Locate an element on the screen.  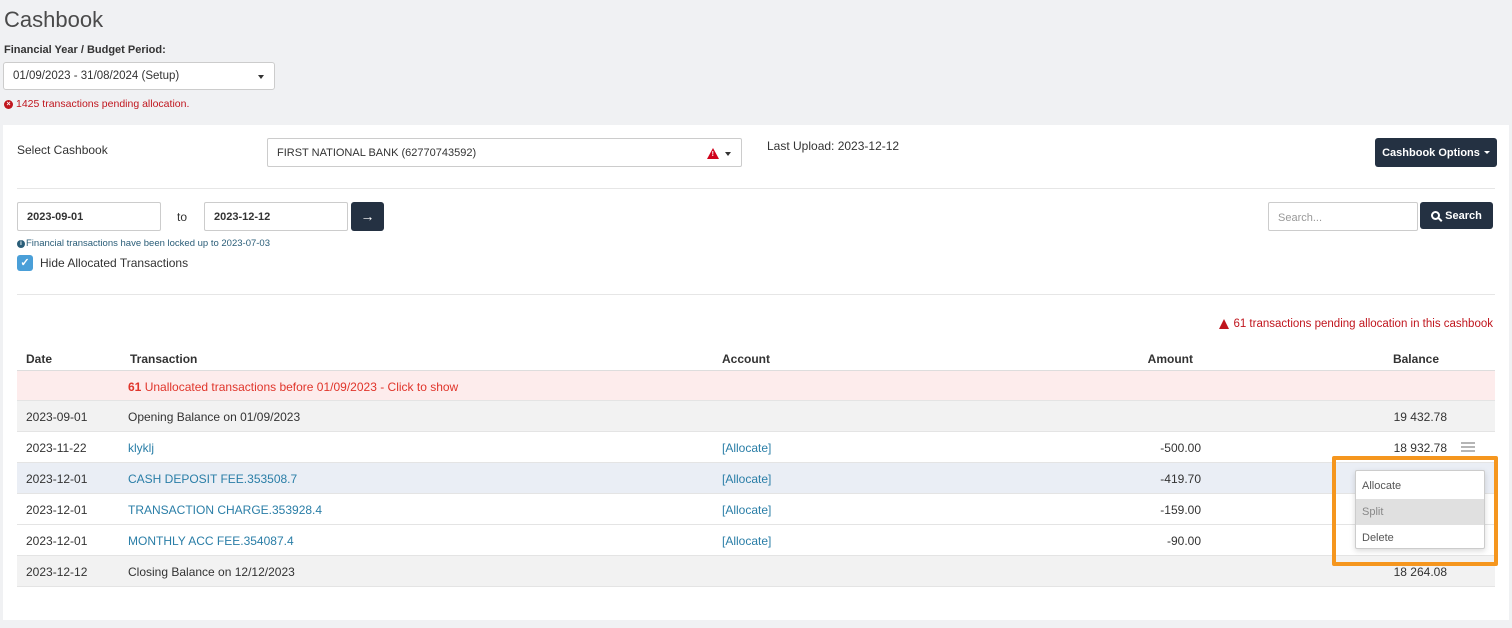
page-title: Cashbook is located at coordinates (54, 19).